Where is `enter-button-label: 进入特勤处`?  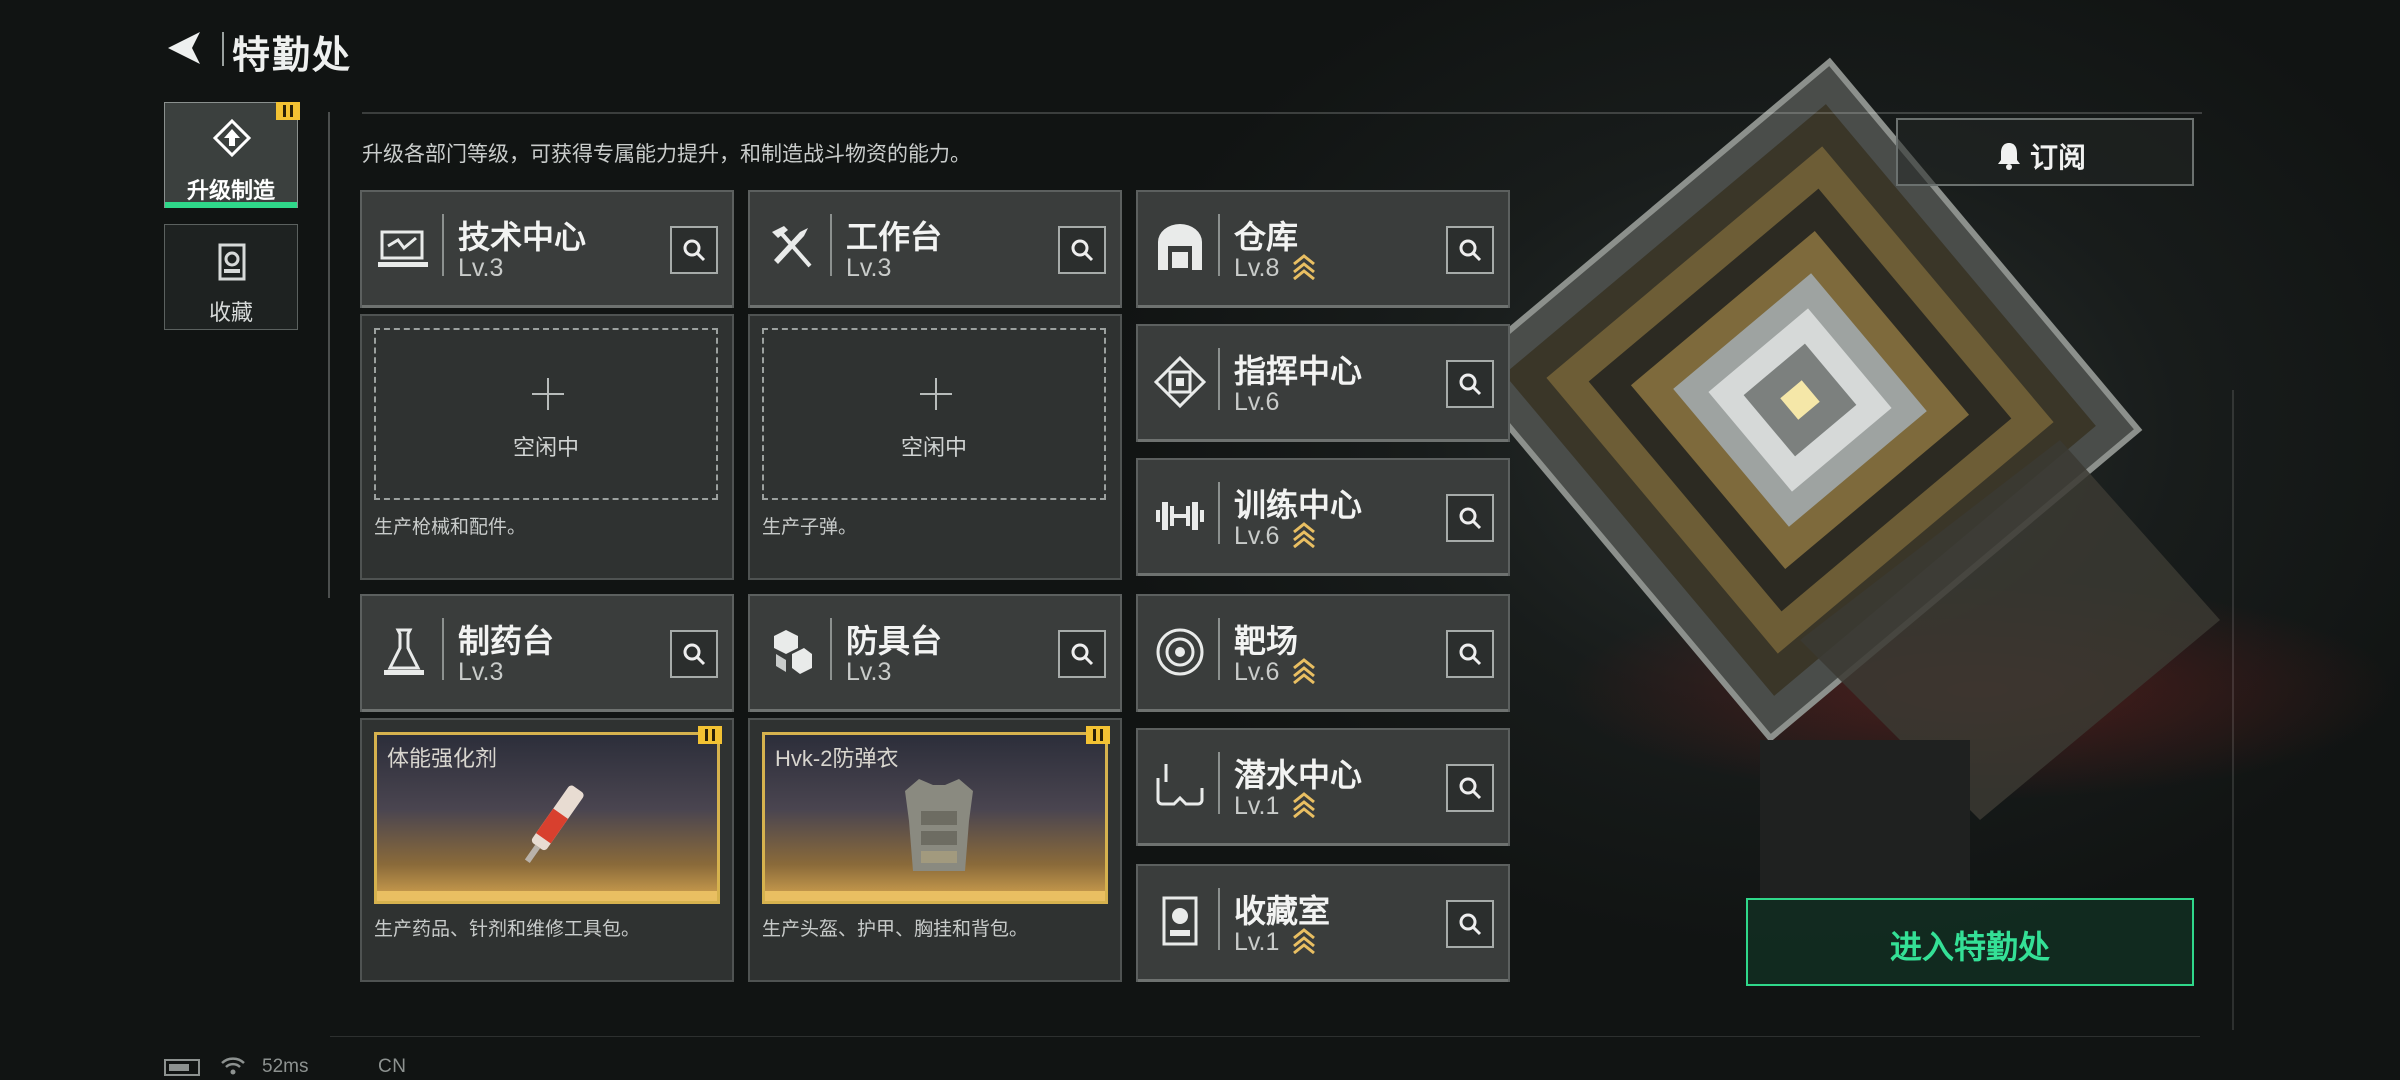
enter-button-label: 进入特勤处 is located at coordinates (1969, 947).